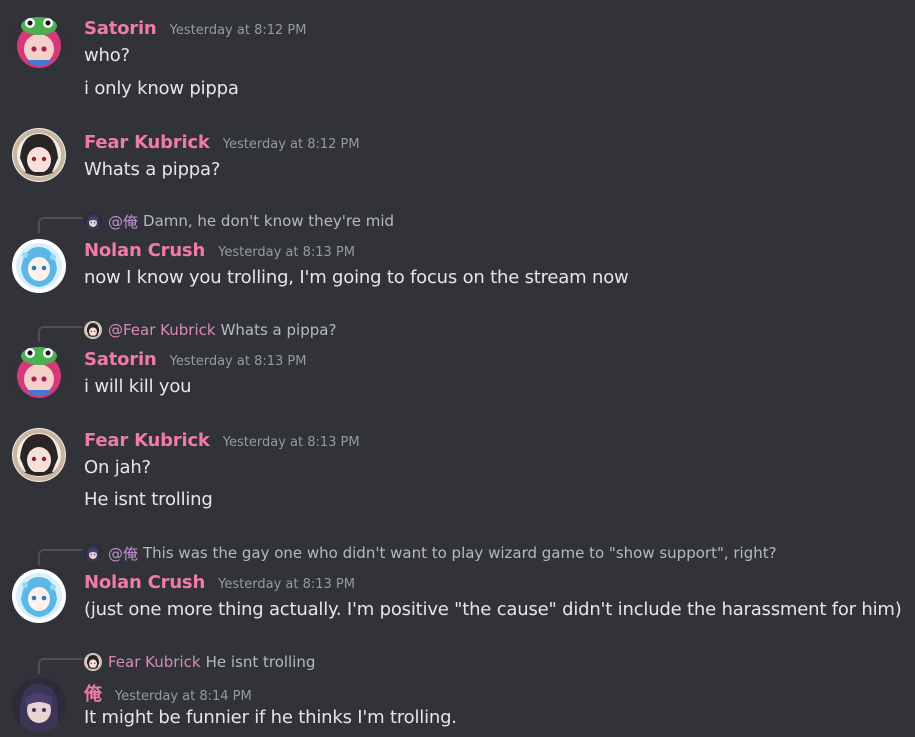 The image size is (915, 737). I want to click on reply-text: Whats a pippa?, so click(278, 330).